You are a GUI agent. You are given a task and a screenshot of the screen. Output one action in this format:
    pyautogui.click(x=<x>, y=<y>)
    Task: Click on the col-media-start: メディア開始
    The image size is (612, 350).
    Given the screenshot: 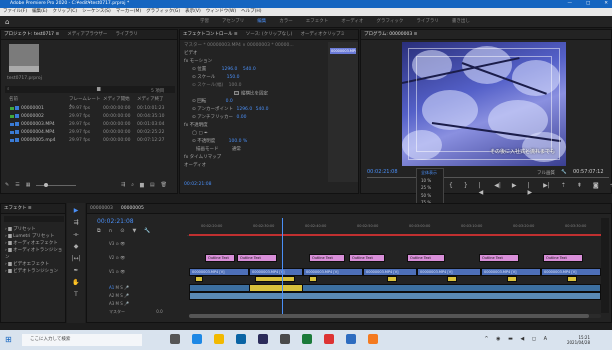 What is the action you would take?
    pyautogui.click(x=120, y=99)
    